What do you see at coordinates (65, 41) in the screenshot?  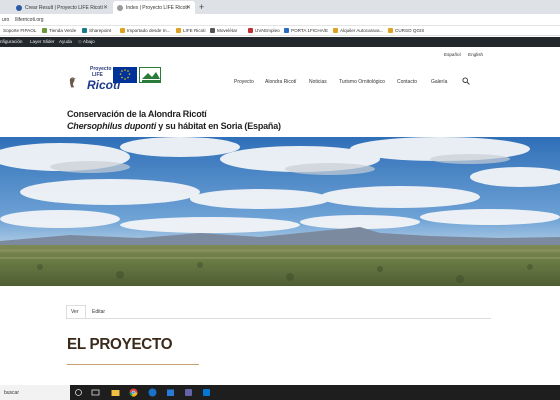 I see `wp-menu-help: Ayuda` at bounding box center [65, 41].